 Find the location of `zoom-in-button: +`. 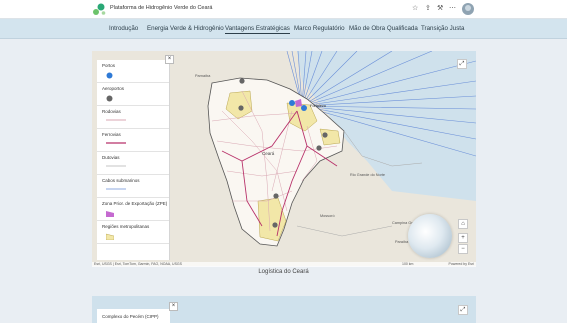

zoom-in-button: + is located at coordinates (463, 238).